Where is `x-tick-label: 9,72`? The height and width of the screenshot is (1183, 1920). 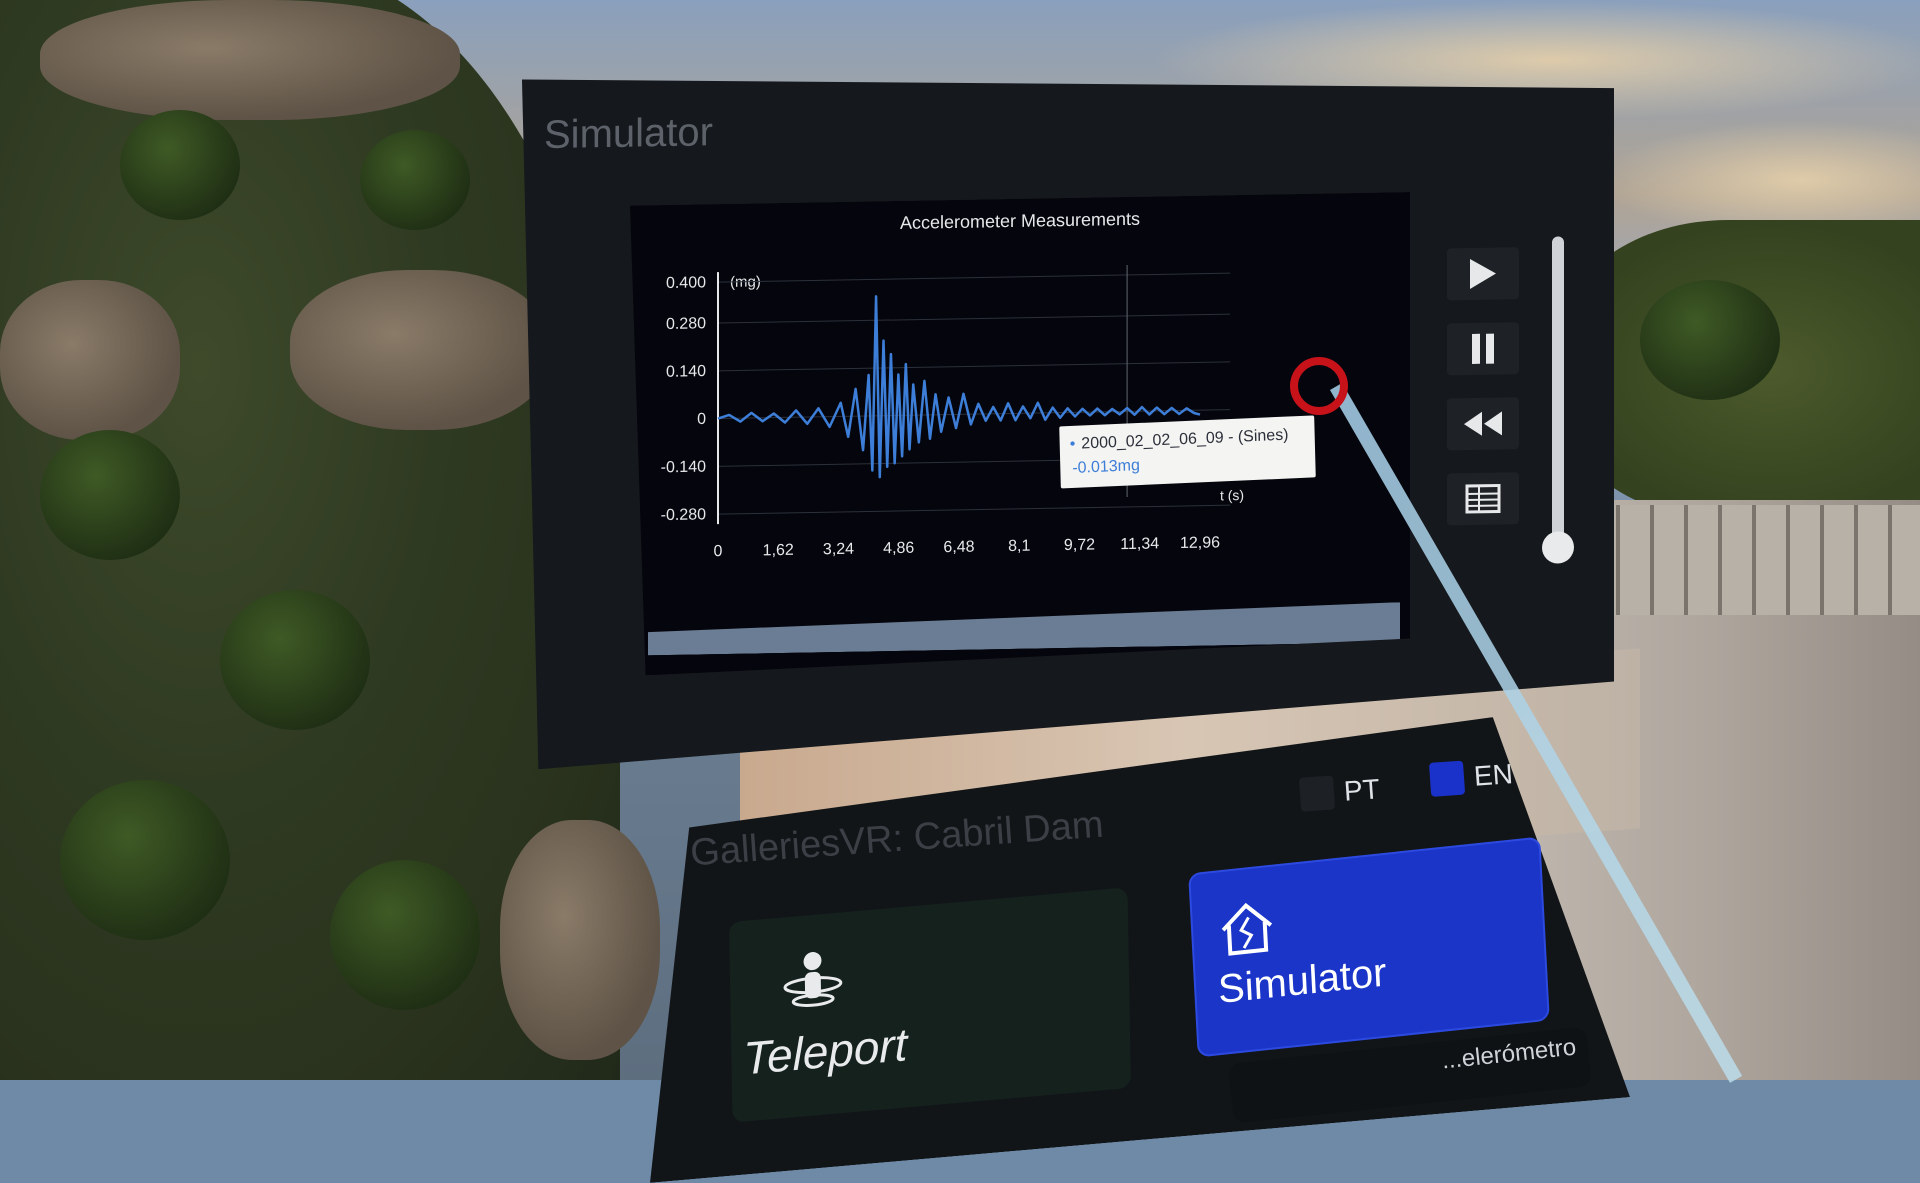 x-tick-label: 9,72 is located at coordinates (1079, 546).